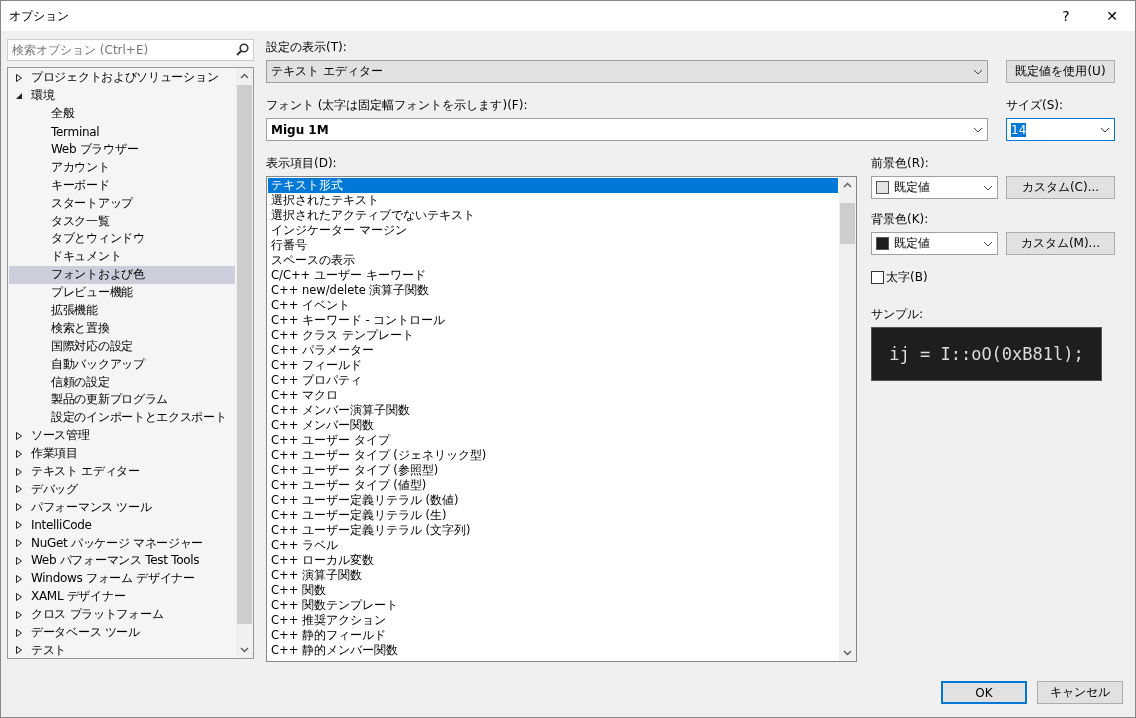  I want to click on cancel-button: キャンセル, so click(1080, 692).